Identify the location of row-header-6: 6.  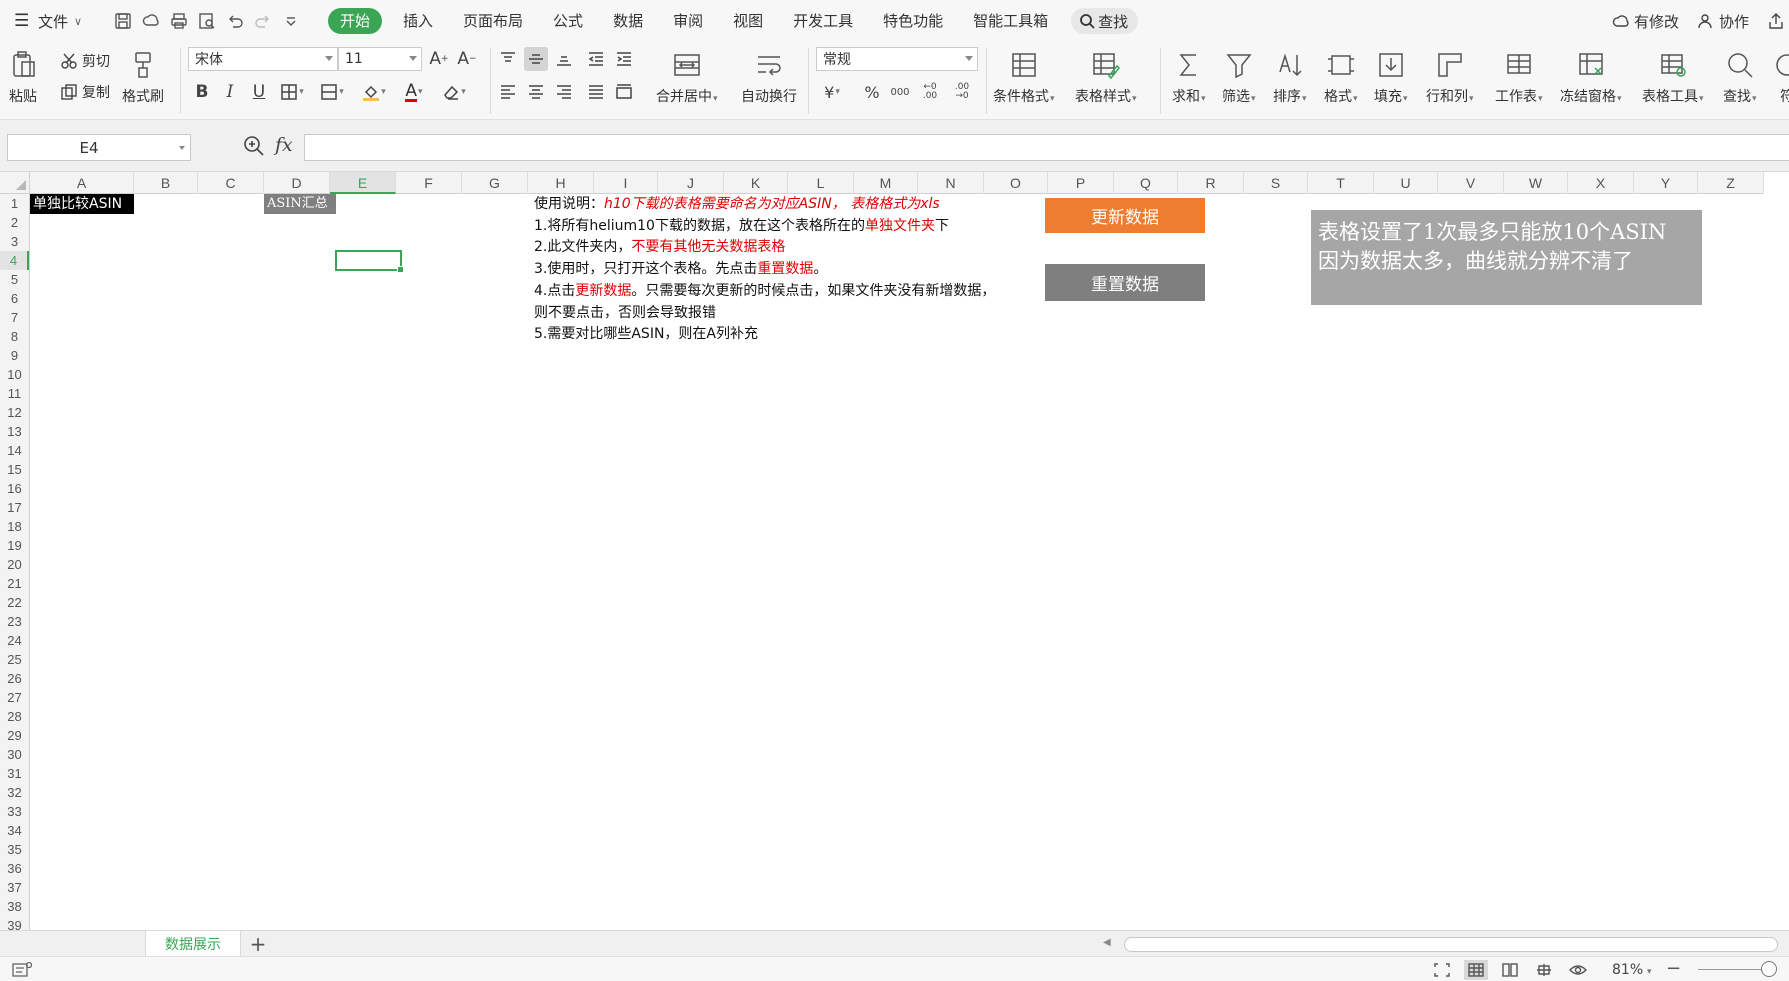
(14, 298).